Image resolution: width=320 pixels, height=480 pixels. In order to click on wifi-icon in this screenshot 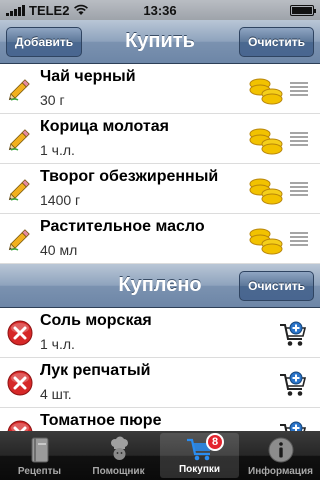, I will do `click(81, 9)`.